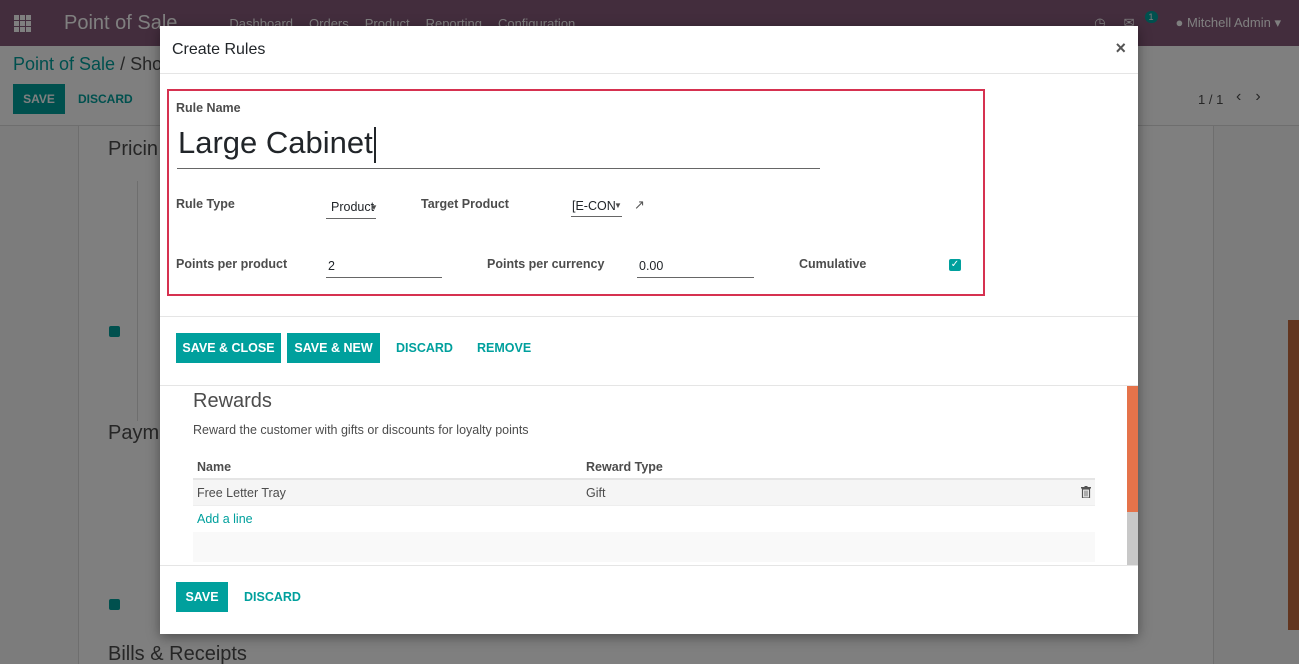  Describe the element at coordinates (639, 205) in the screenshot. I see `external-link-icon: ↗` at that location.